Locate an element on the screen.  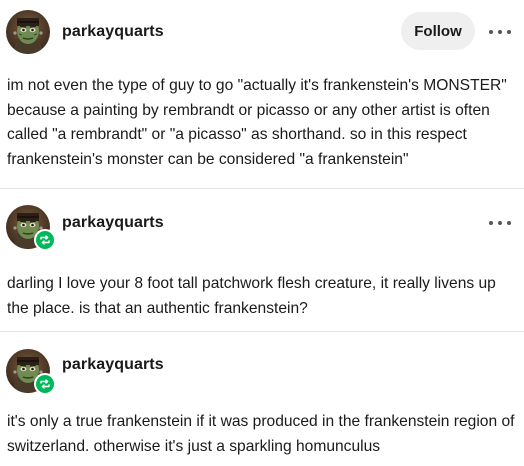
avatar-monster-icon is located at coordinates (28, 32).